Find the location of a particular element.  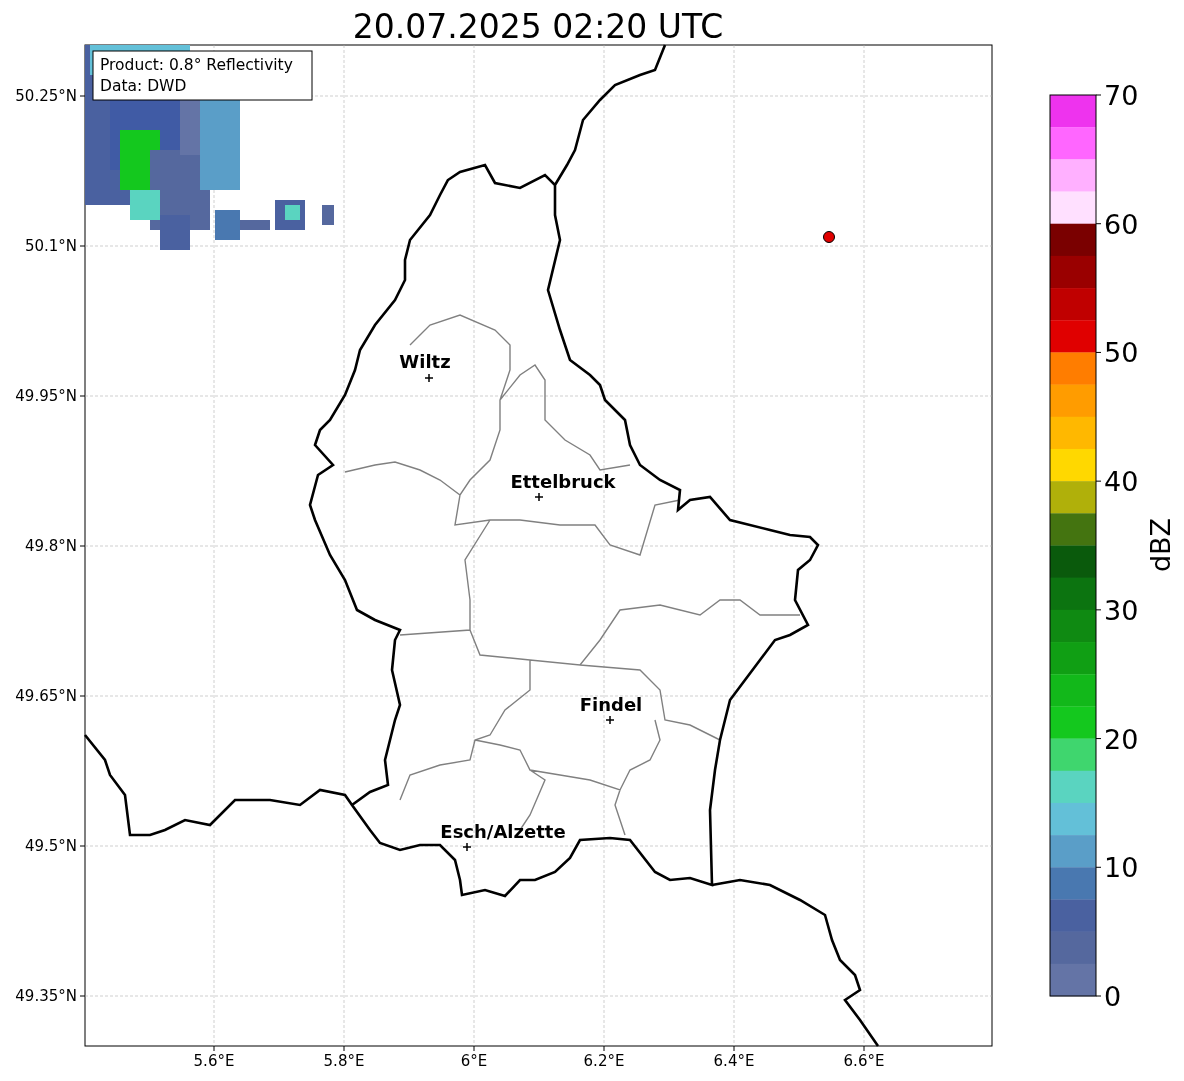

x-tick-label: 5.6°E is located at coordinates (214, 1061).